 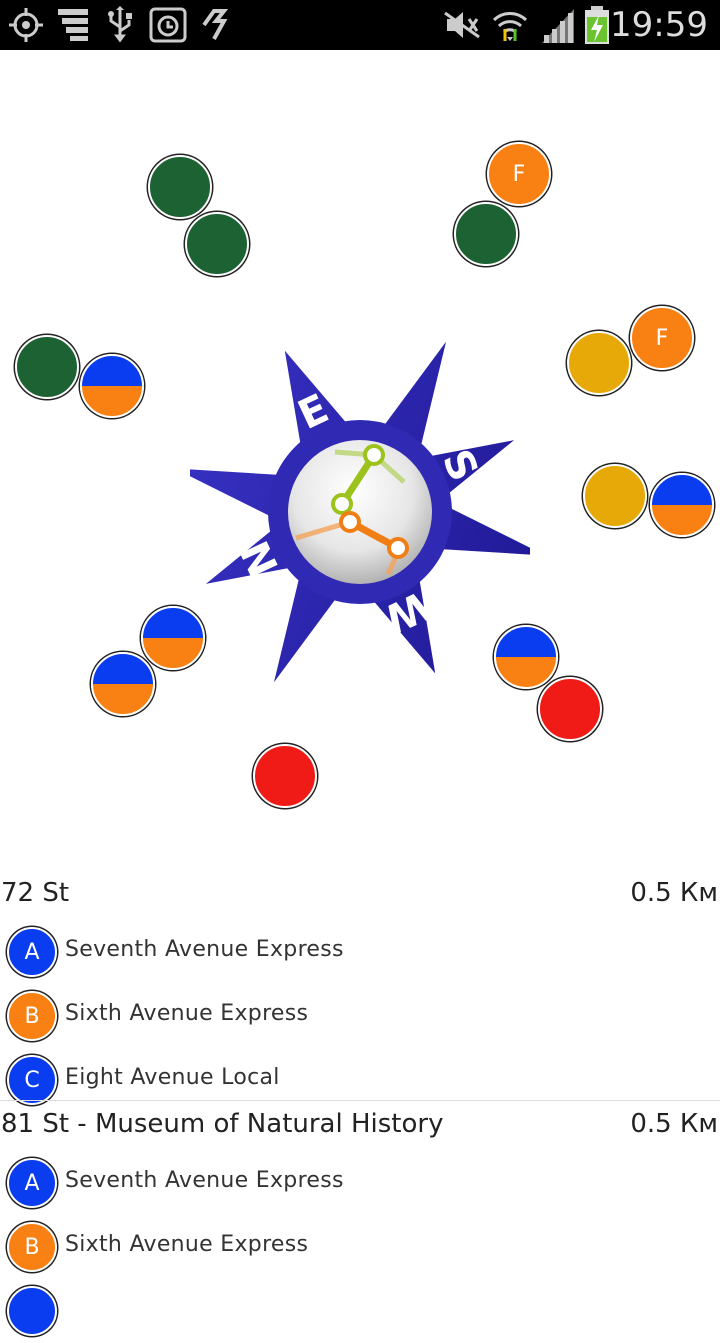 What do you see at coordinates (32, 1311) in the screenshot?
I see `line-badge` at bounding box center [32, 1311].